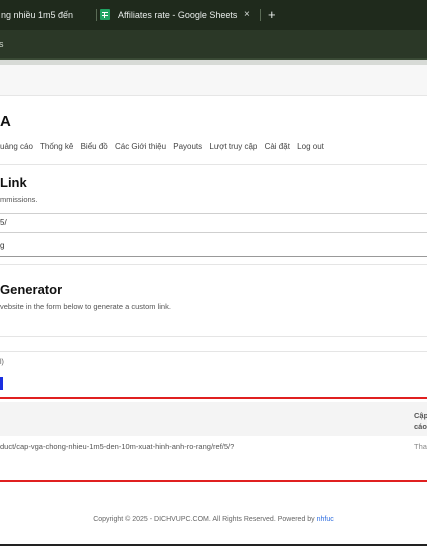 The width and height of the screenshot is (427, 546). I want to click on affiliate-url-field: 5/, so click(213, 223).